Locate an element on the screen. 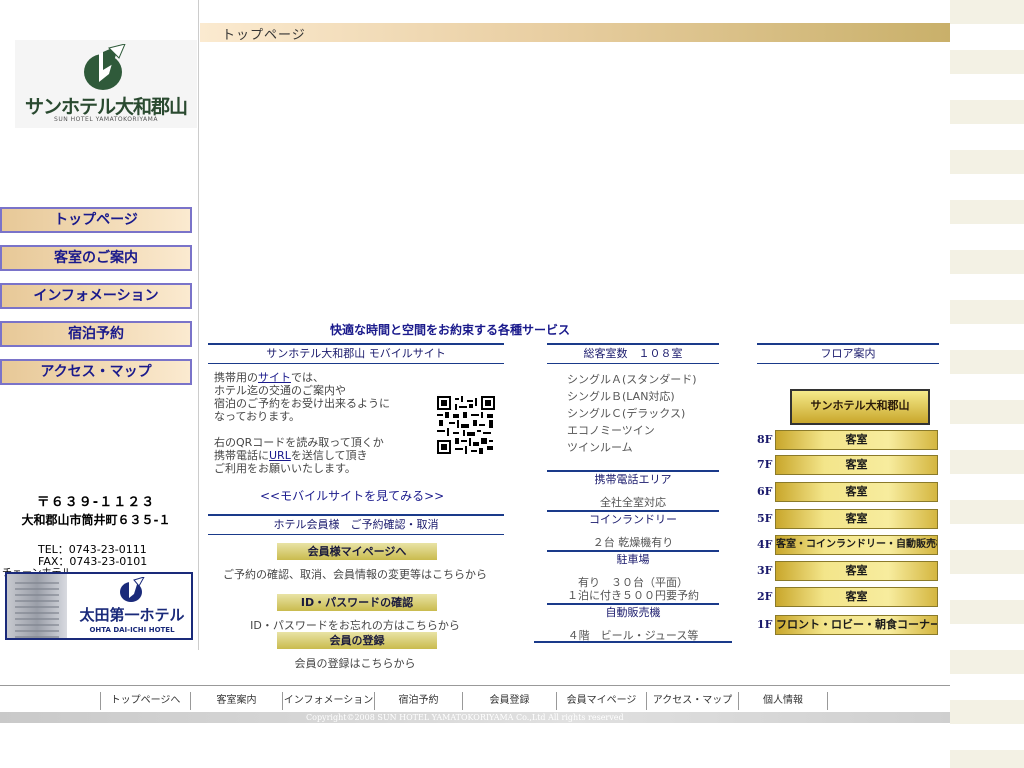  rooms-column-bottom-rule is located at coordinates (633, 642).